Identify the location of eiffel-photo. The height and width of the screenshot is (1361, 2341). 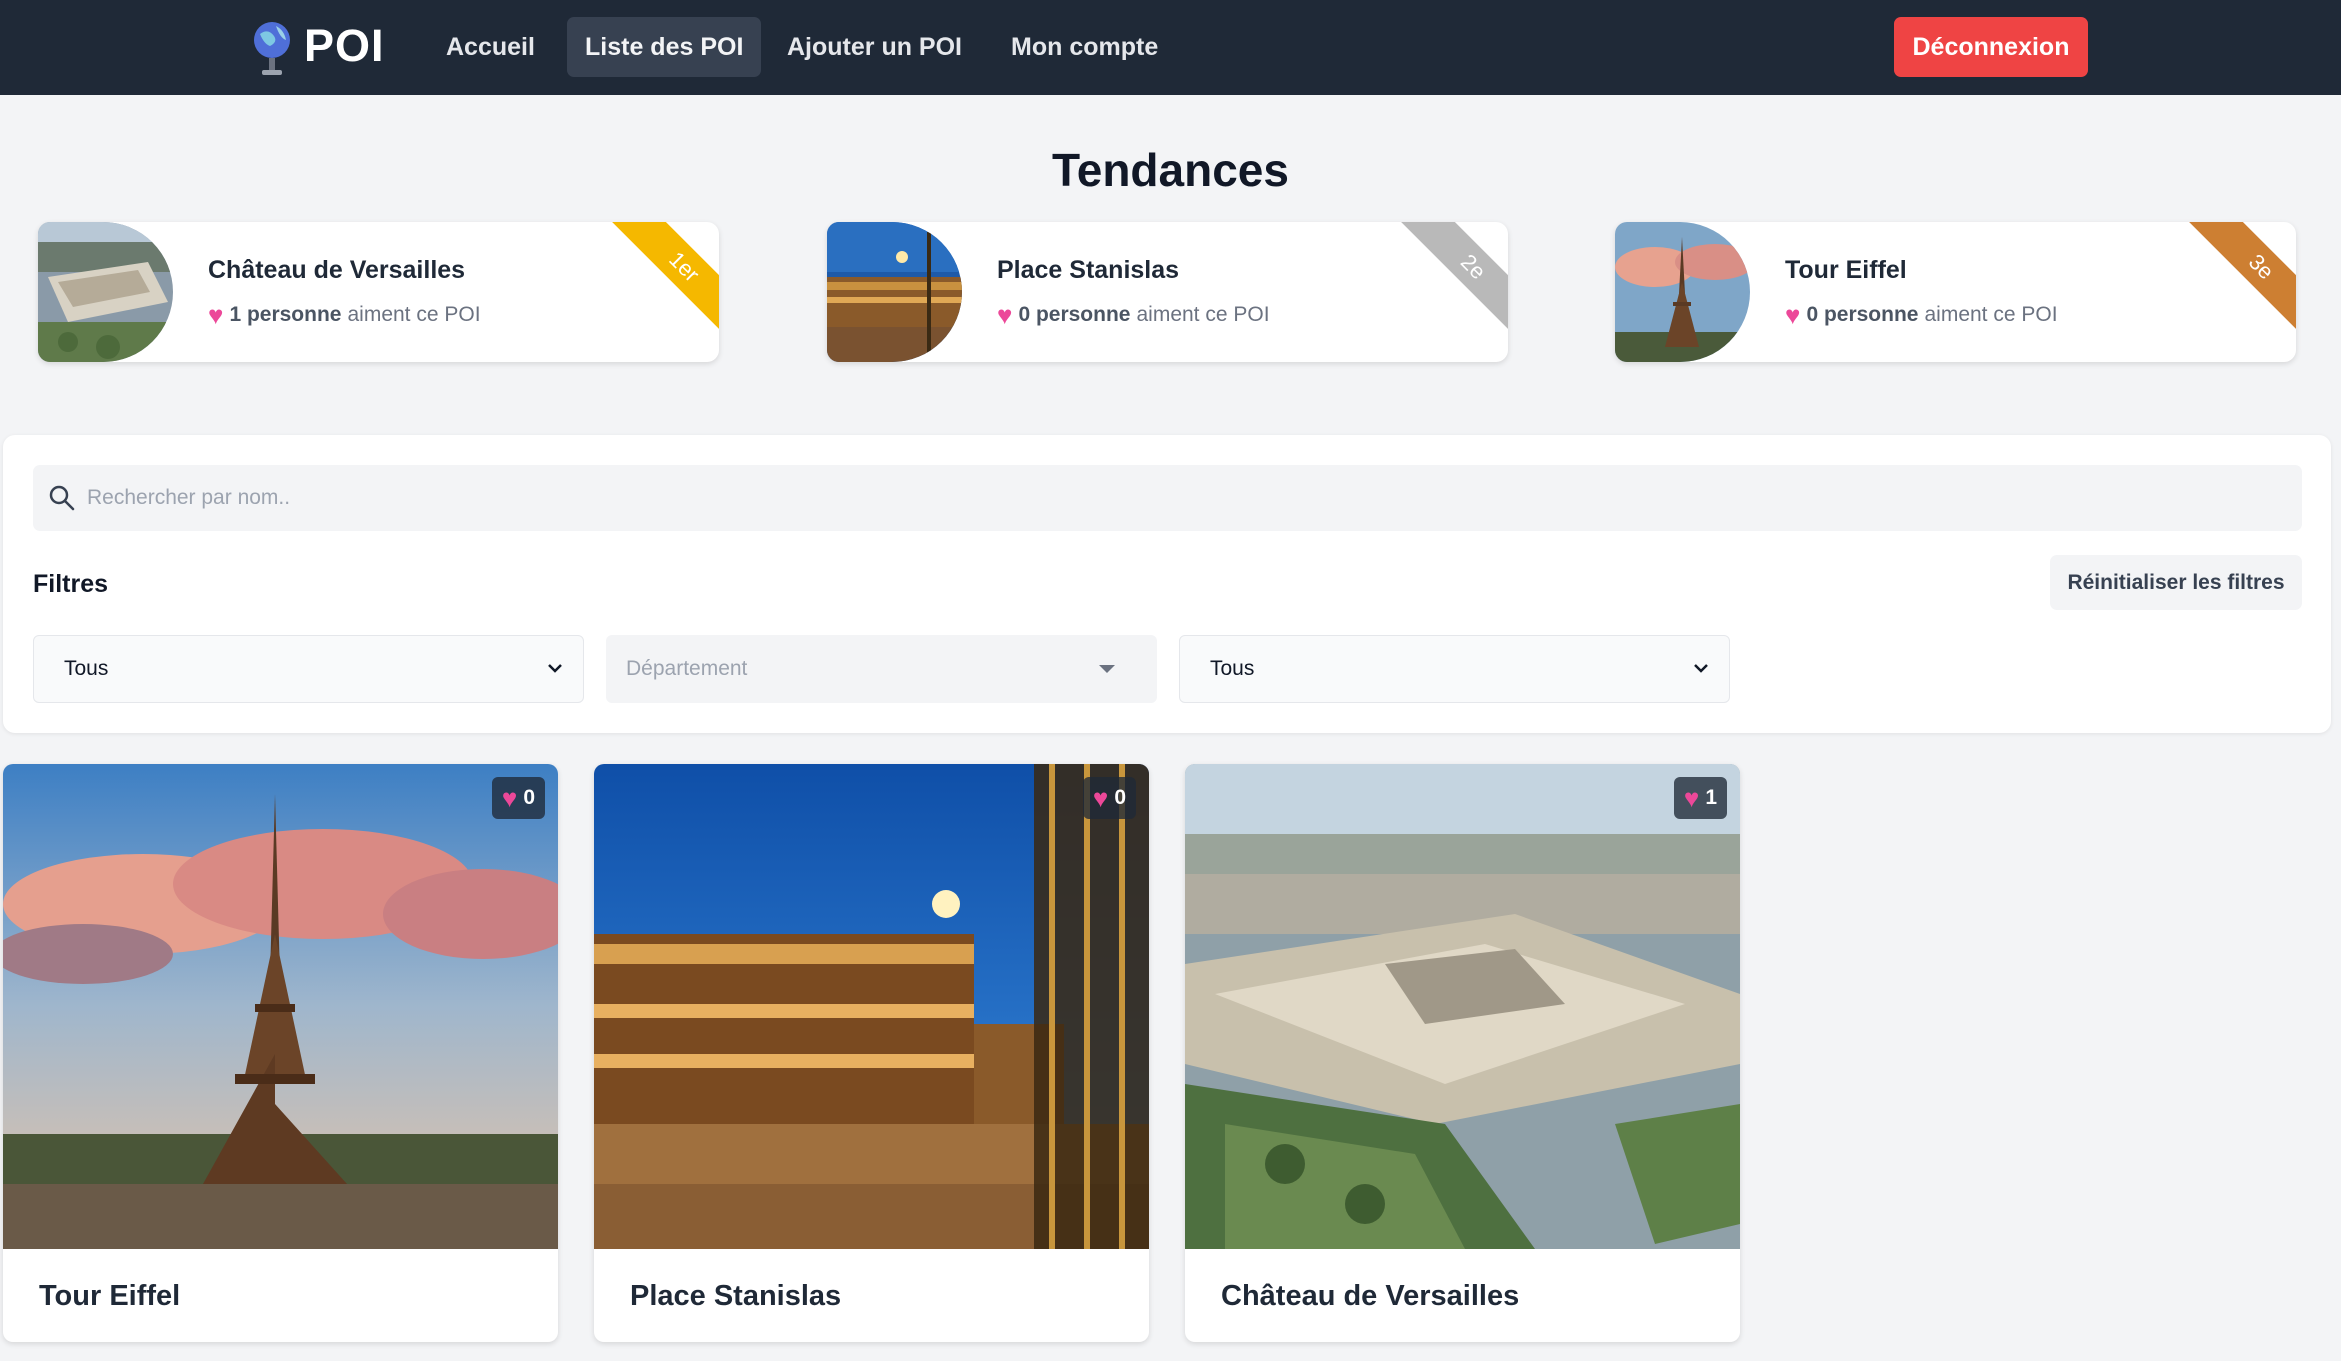
(280, 1006).